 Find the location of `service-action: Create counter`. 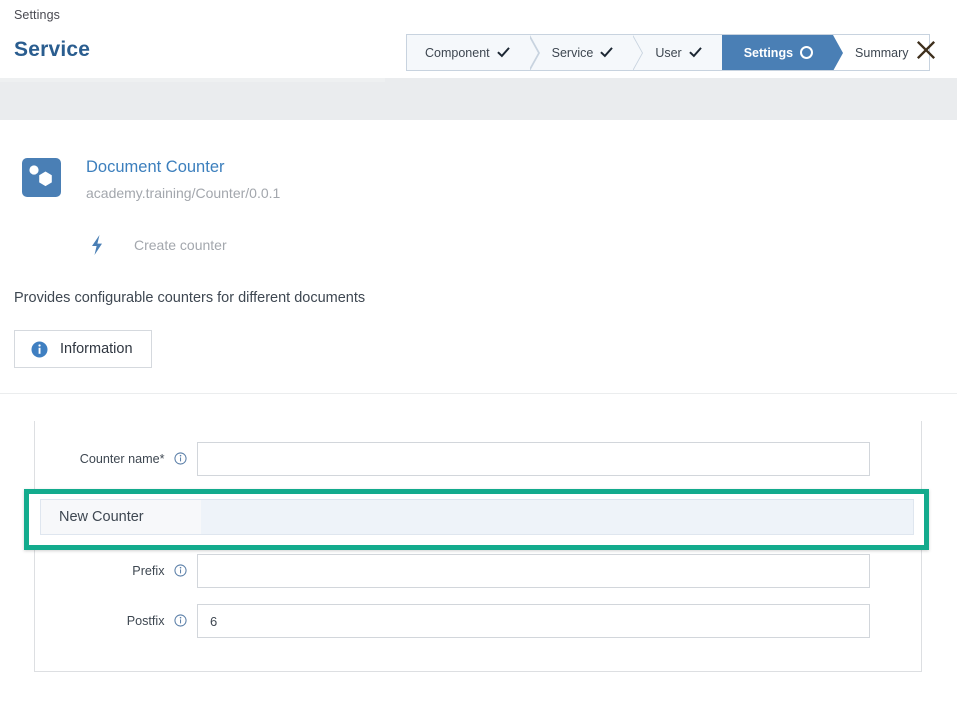

service-action: Create counter is located at coordinates (157, 245).